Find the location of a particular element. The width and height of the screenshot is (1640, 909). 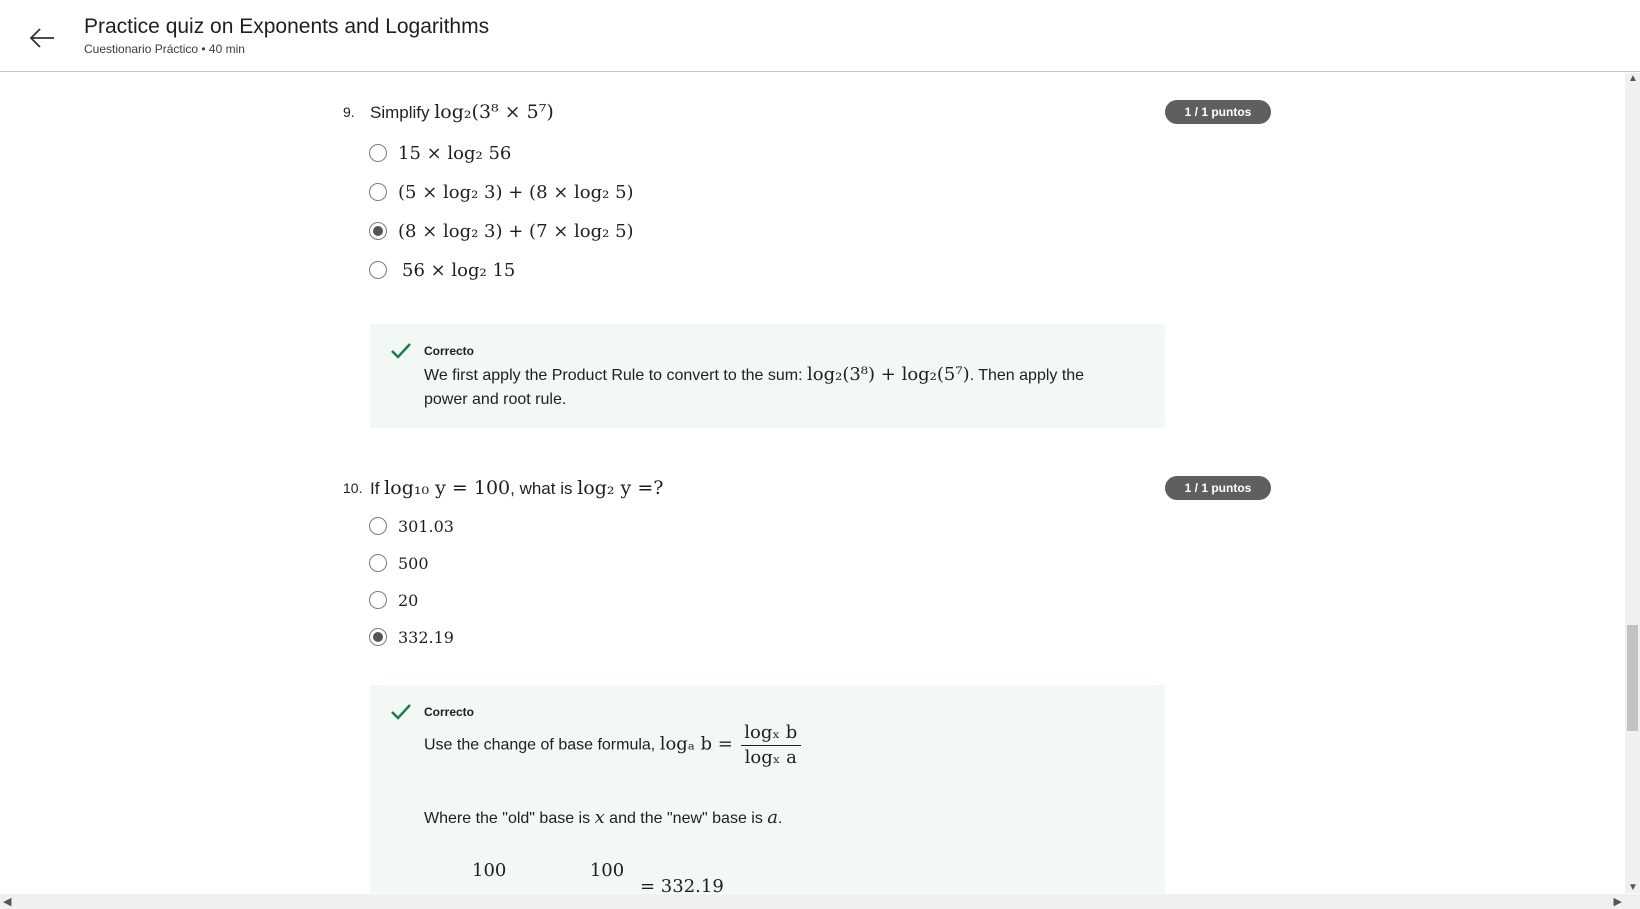

variable-a: a is located at coordinates (773, 817).